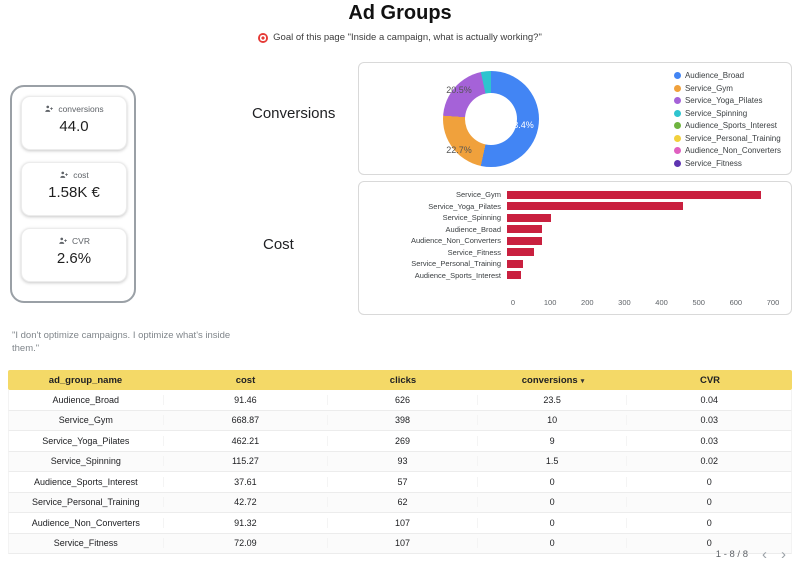 The height and width of the screenshot is (570, 800). I want to click on cell-value: 0.03, so click(709, 440).